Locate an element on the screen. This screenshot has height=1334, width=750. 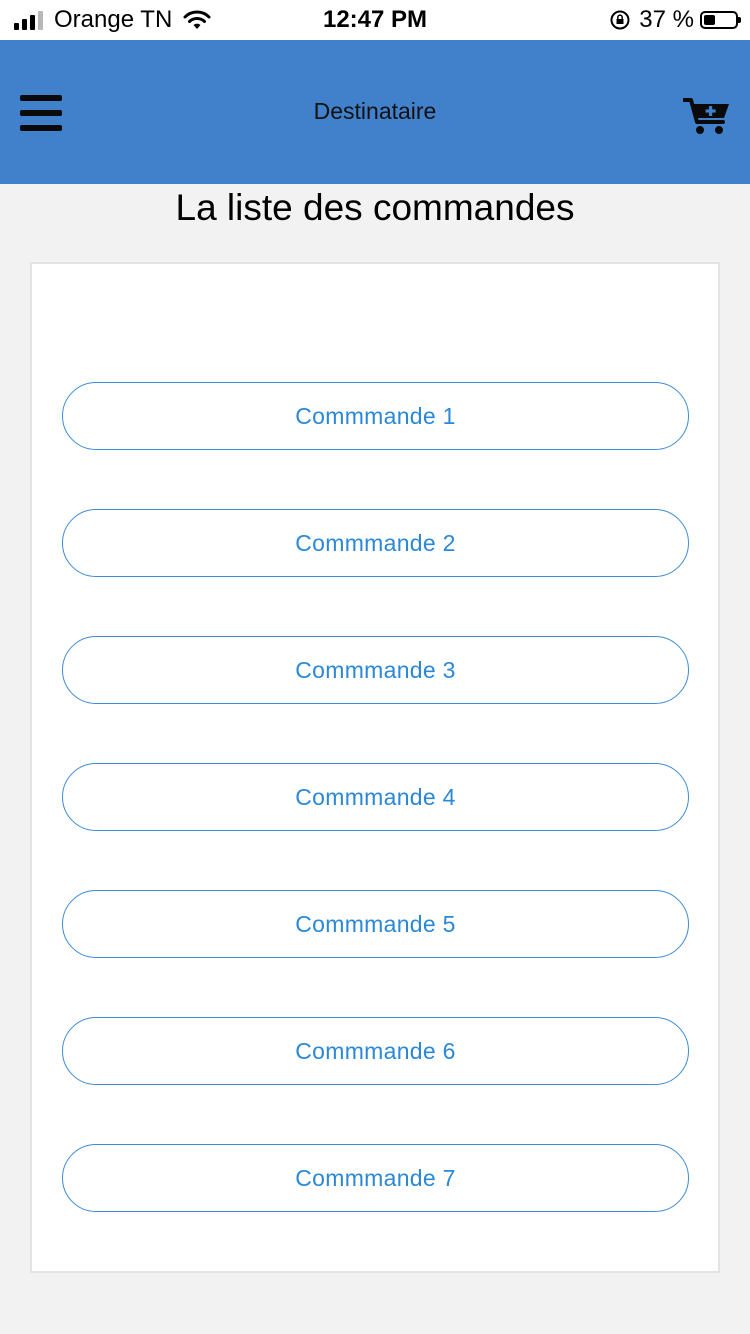
battery-icon is located at coordinates (720, 20).